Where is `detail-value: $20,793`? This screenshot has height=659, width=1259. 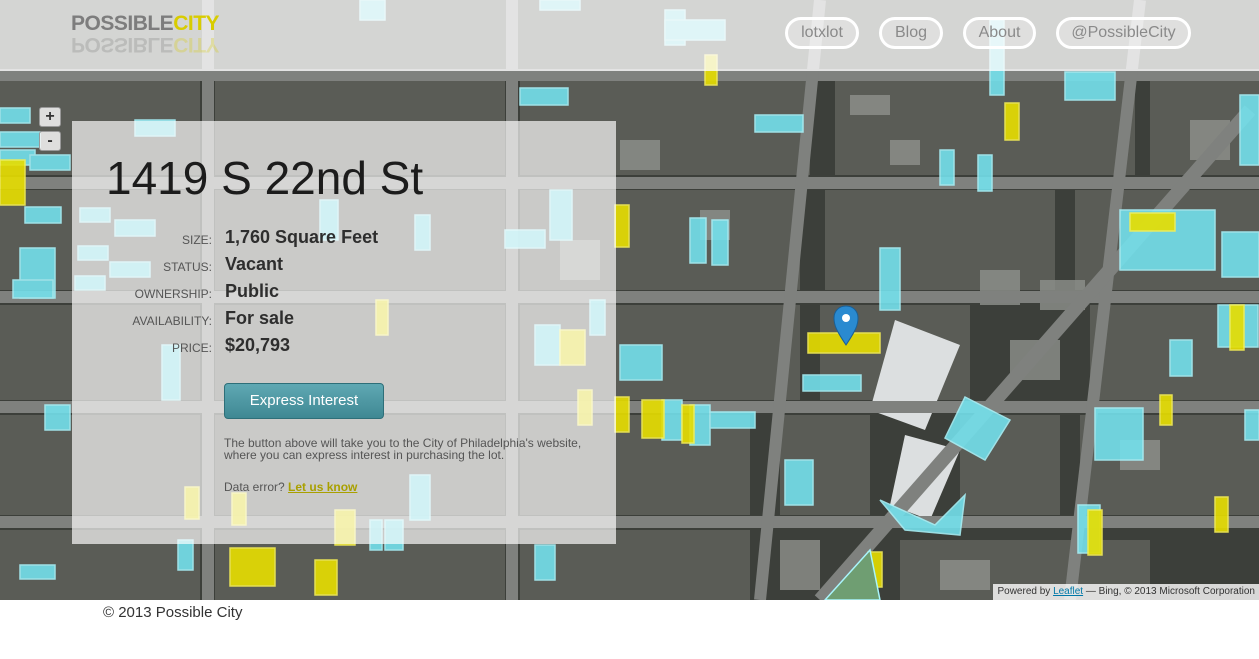 detail-value: $20,793 is located at coordinates (258, 345).